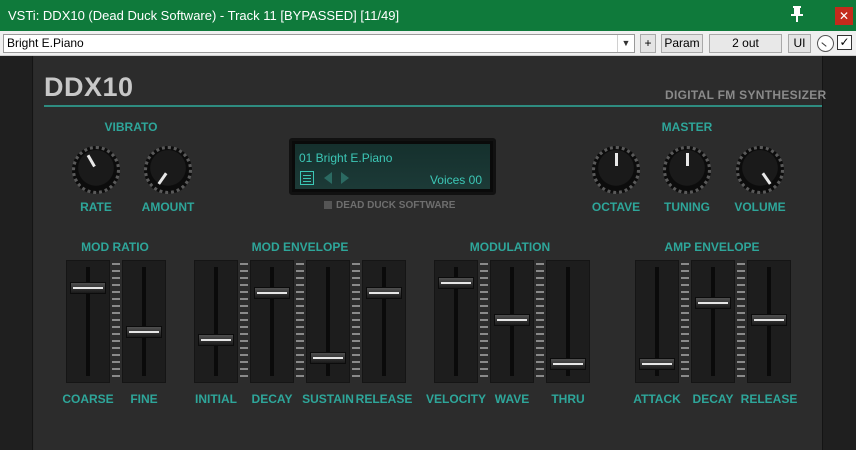 This screenshot has height=450, width=856. What do you see at coordinates (844, 42) in the screenshot?
I see `enable-checkbox: ✓` at bounding box center [844, 42].